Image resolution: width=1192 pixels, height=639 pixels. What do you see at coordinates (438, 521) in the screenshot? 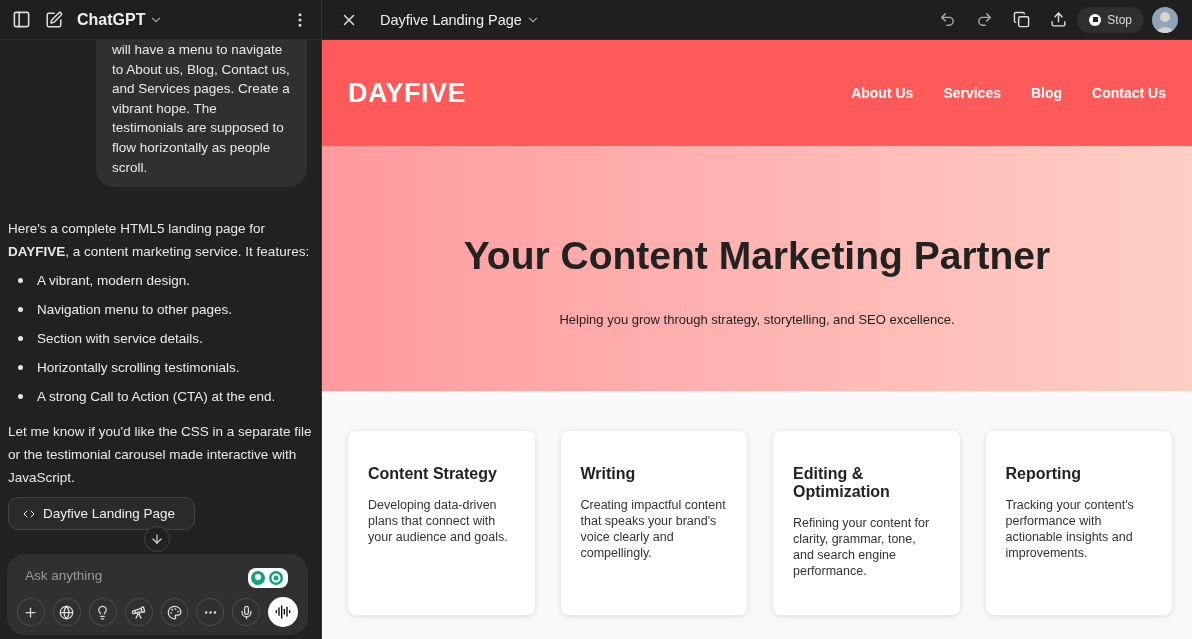
I see `service-text: Developing data-driven plans that connect with your audience and goals.` at bounding box center [438, 521].